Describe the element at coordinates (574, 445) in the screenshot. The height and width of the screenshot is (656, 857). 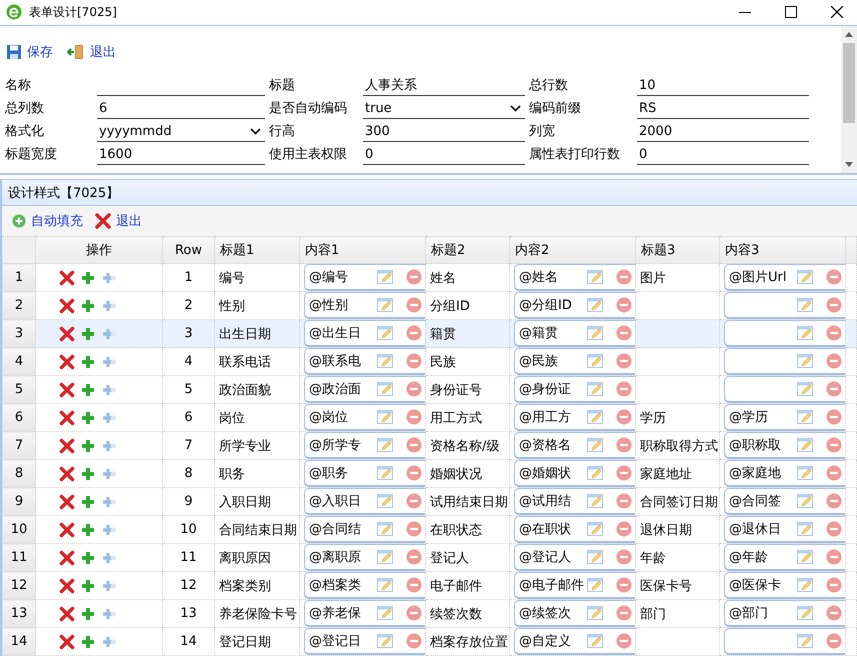
I see `content-field: @资格名` at that location.